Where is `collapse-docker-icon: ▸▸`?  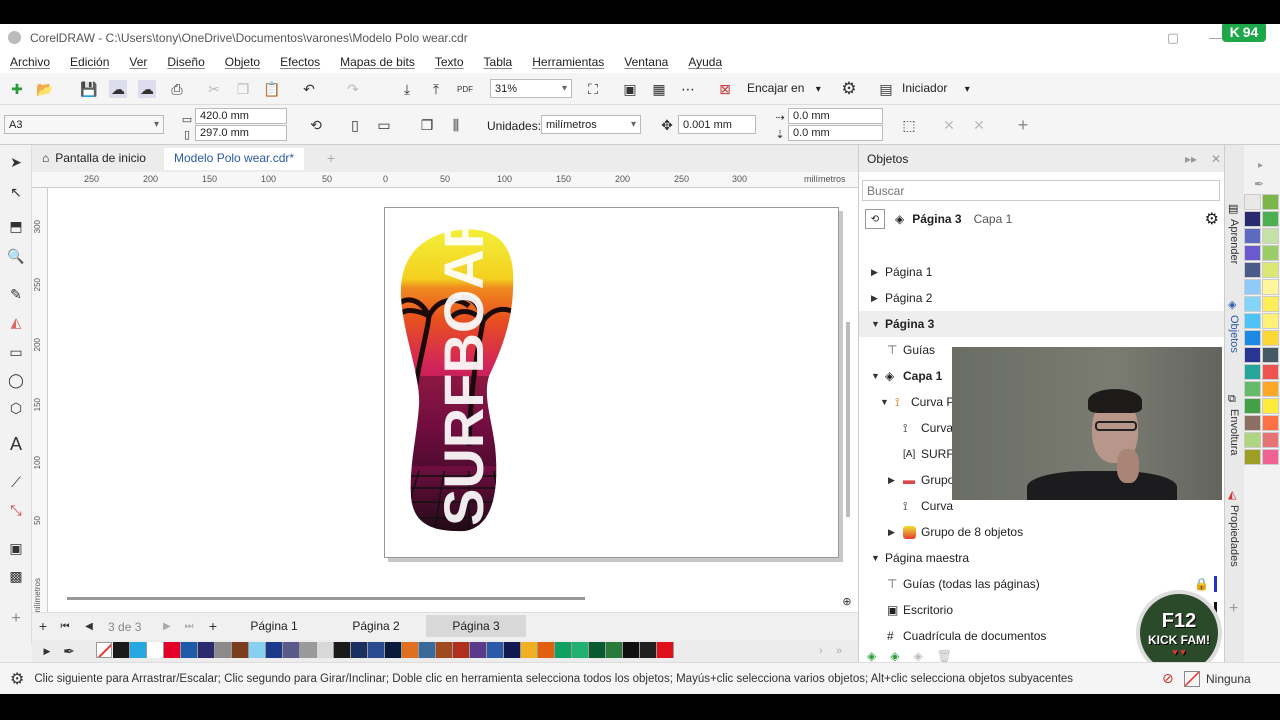 collapse-docker-icon: ▸▸ is located at coordinates (1191, 159).